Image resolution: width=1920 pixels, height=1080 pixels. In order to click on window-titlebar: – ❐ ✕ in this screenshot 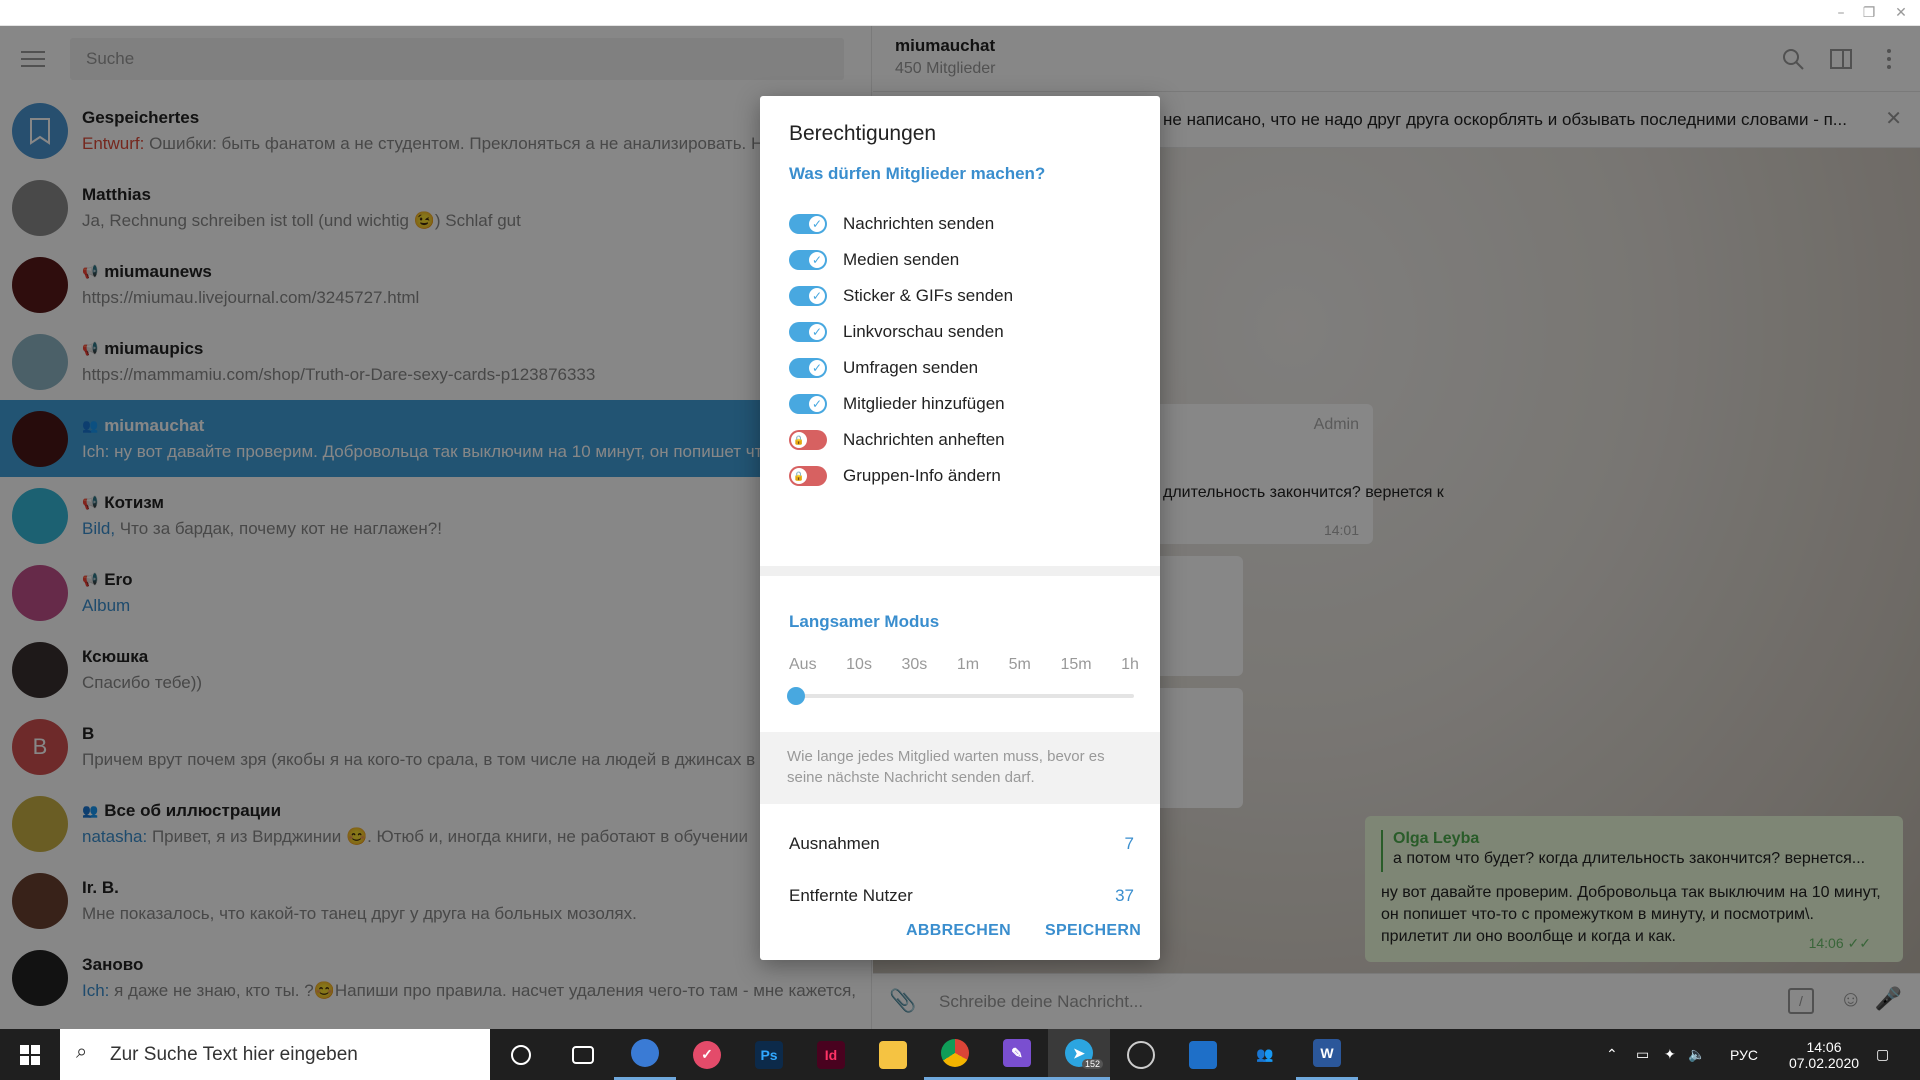, I will do `click(960, 13)`.